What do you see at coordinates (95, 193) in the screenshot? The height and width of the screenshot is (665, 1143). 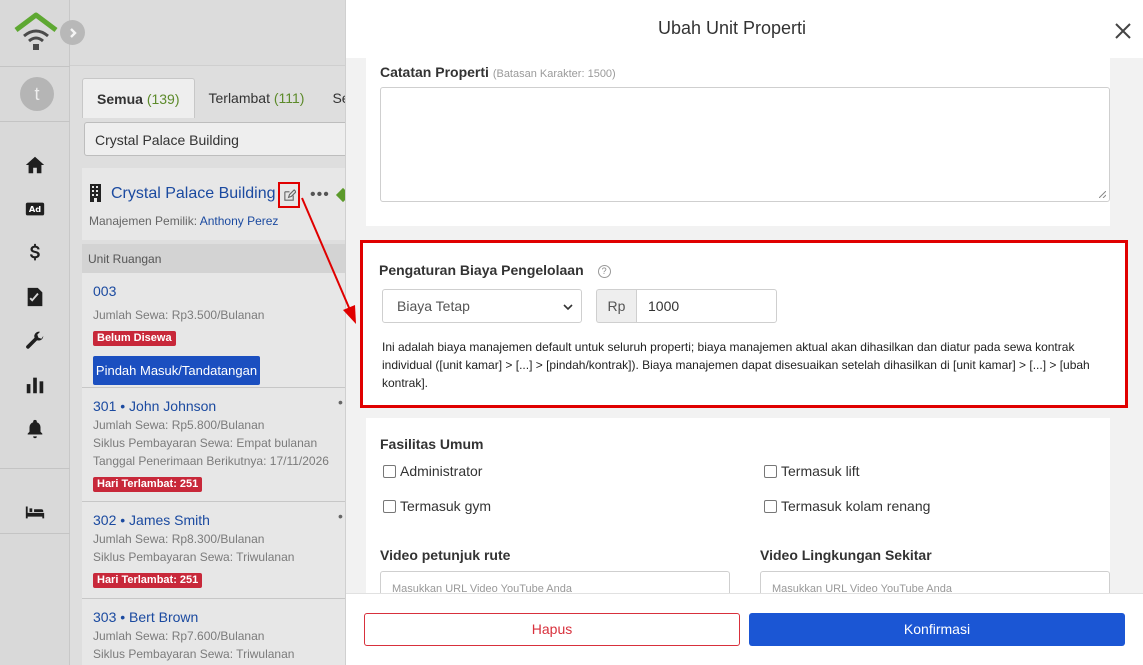 I see `building-icon` at bounding box center [95, 193].